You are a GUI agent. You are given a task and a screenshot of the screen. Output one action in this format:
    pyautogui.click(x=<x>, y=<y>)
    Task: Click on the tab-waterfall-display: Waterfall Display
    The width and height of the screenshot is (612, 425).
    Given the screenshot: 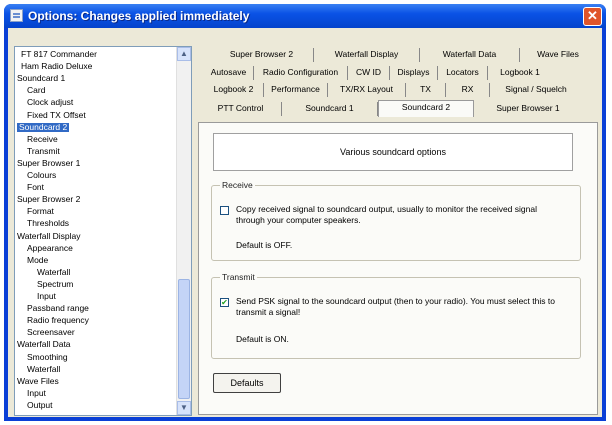 What is the action you would take?
    pyautogui.click(x=367, y=55)
    